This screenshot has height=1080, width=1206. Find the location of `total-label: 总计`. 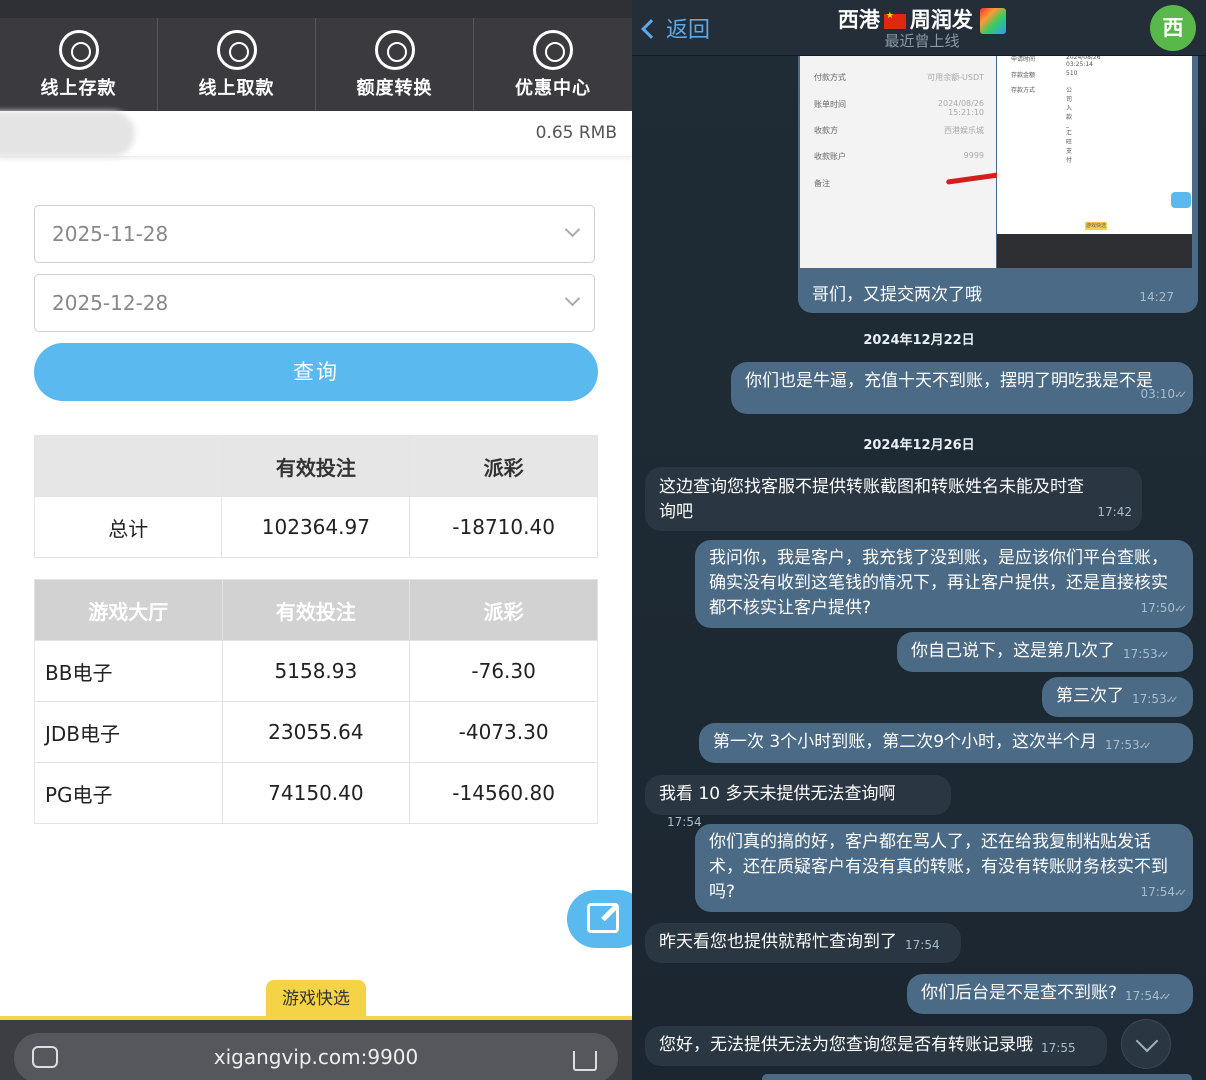

total-label: 总计 is located at coordinates (128, 527).